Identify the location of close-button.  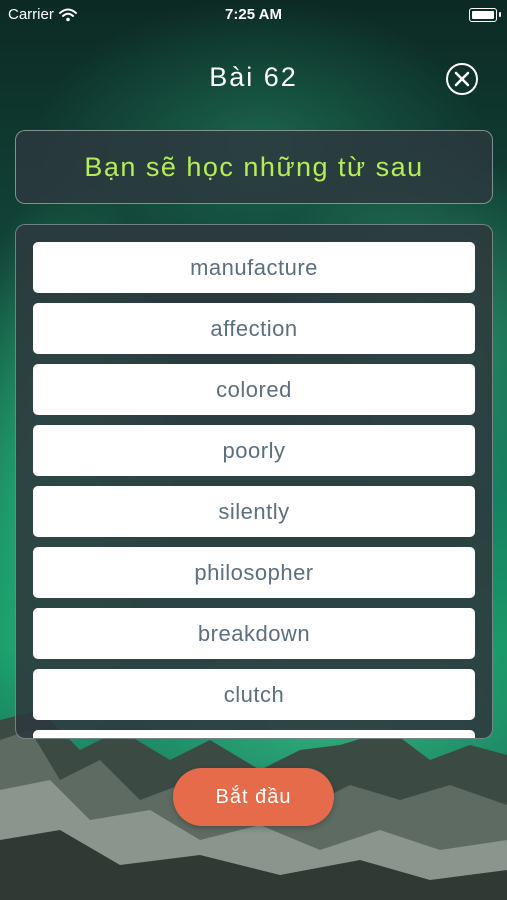
(462, 79).